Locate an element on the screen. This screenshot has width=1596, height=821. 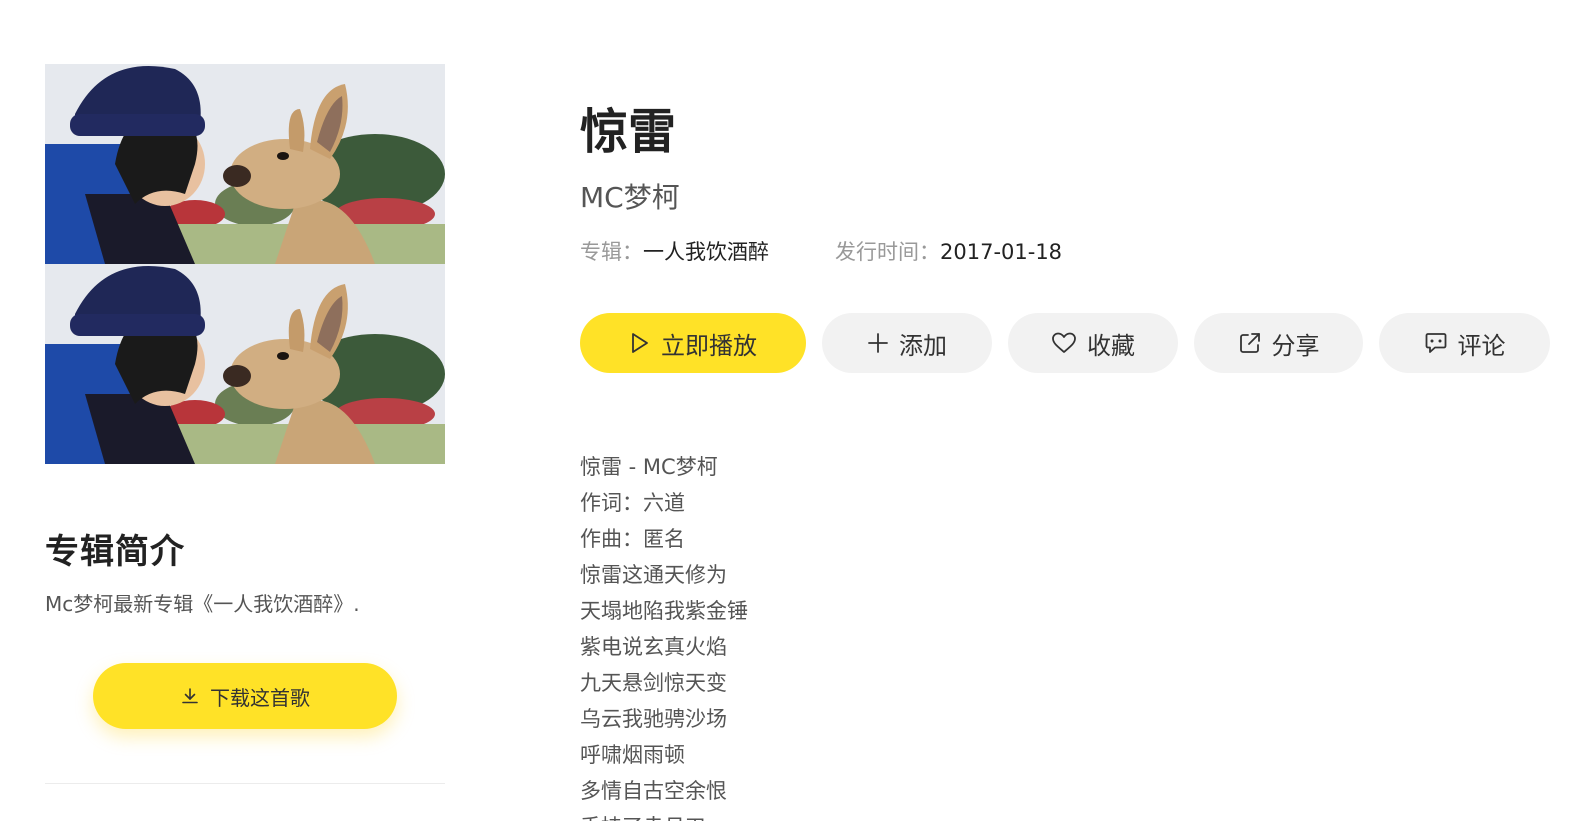
play-now-label: 立即播放 is located at coordinates (709, 345).